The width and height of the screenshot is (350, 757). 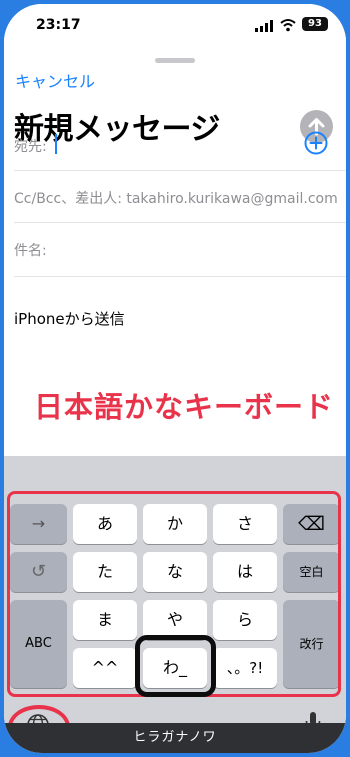 What do you see at coordinates (30, 147) in the screenshot?
I see `to-label: 宛先:` at bounding box center [30, 147].